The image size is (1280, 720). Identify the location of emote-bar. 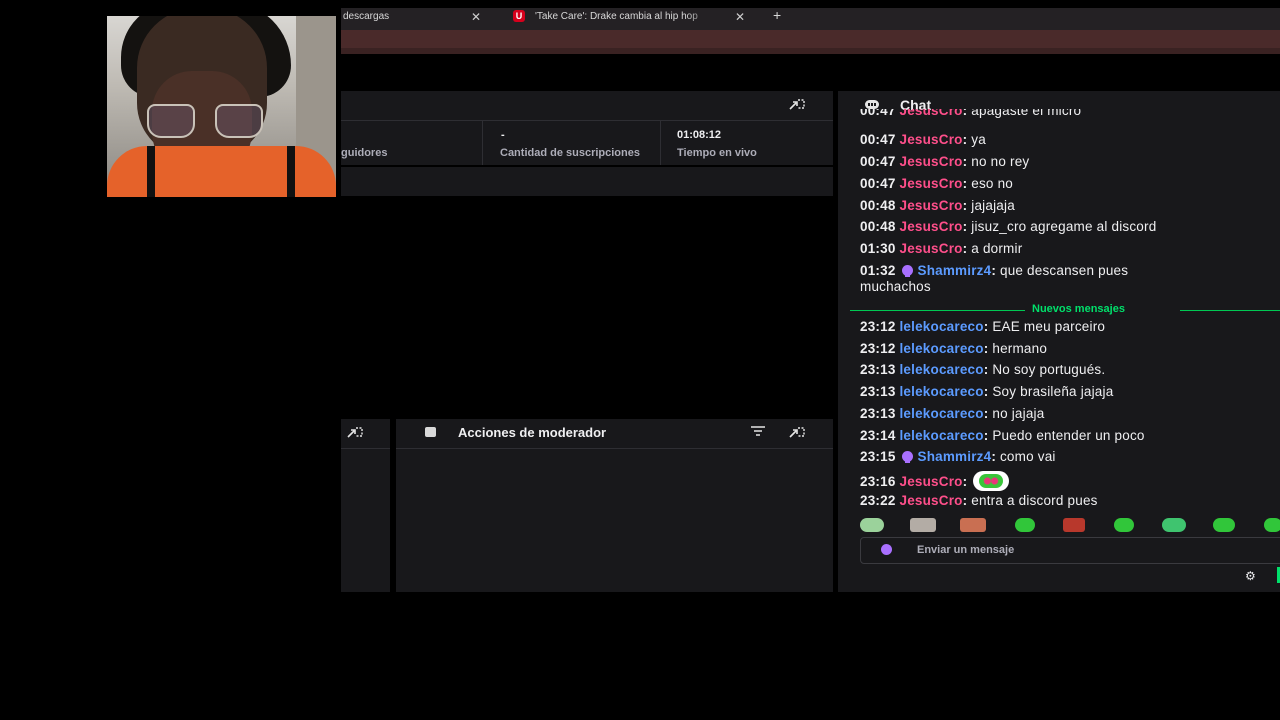
(1070, 526).